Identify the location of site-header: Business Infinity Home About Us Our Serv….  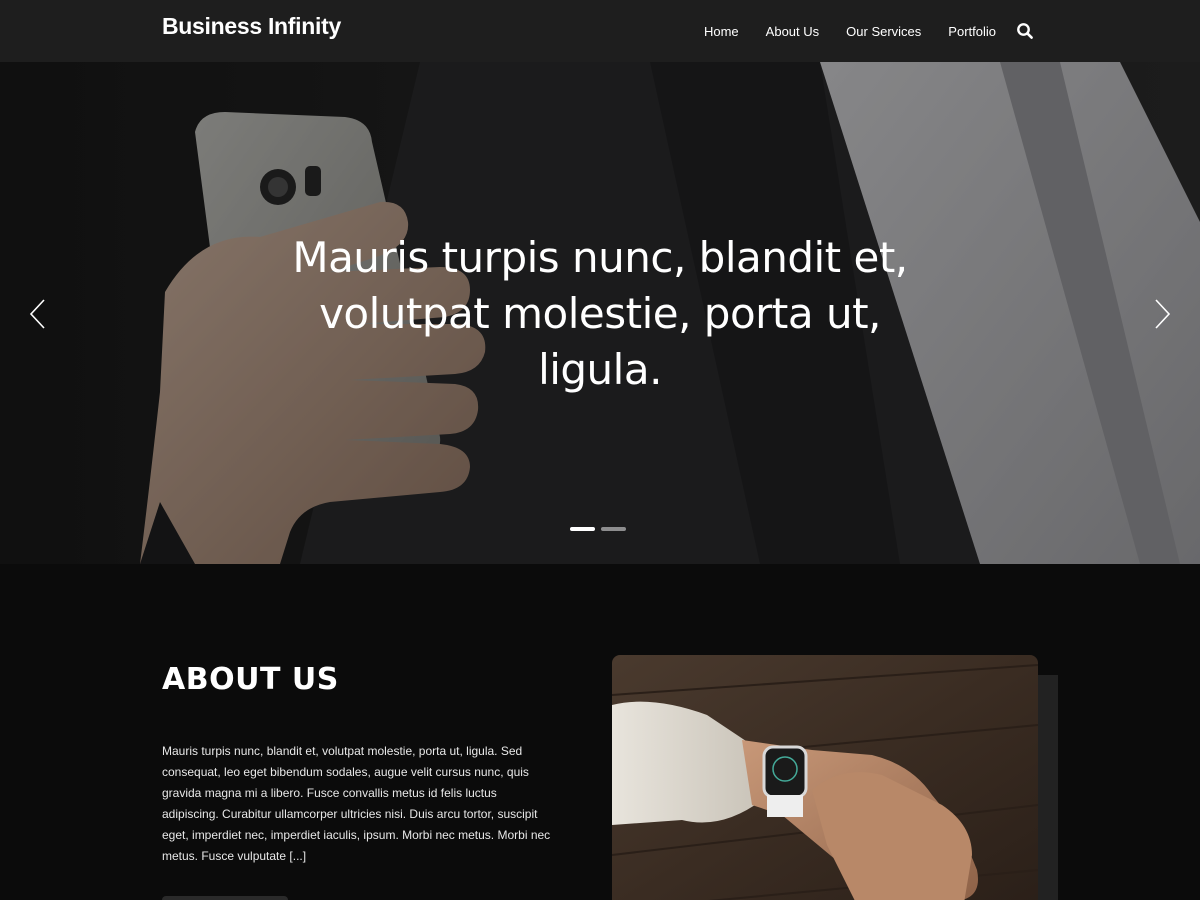
(600, 31).